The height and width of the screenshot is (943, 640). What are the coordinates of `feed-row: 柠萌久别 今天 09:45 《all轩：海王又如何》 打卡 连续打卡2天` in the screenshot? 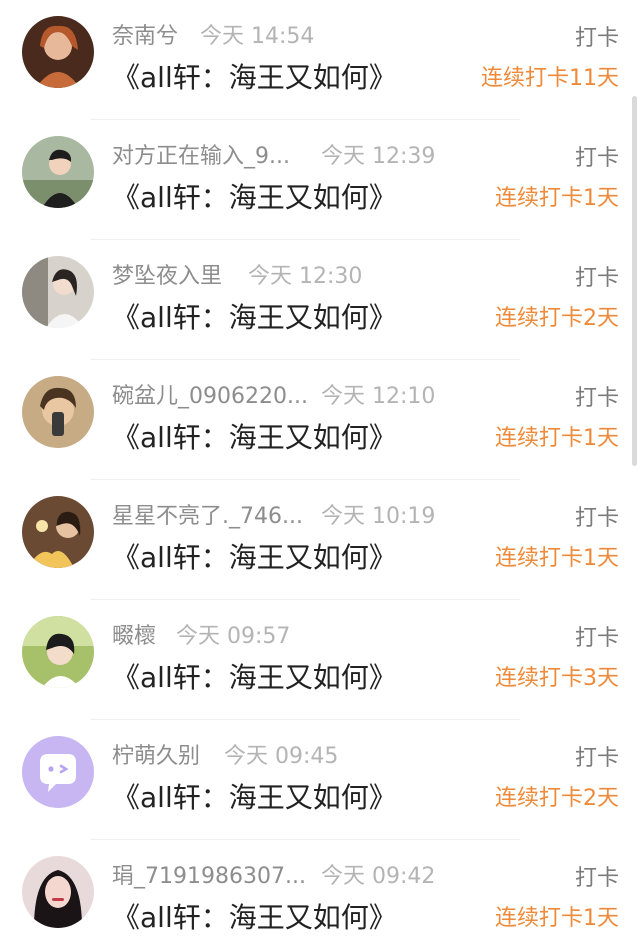 It's located at (320, 780).